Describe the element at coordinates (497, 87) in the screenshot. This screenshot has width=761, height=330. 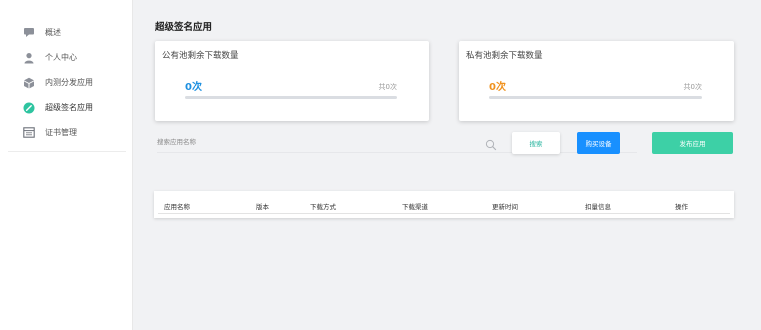
I see `private-pool-count: 0次` at that location.